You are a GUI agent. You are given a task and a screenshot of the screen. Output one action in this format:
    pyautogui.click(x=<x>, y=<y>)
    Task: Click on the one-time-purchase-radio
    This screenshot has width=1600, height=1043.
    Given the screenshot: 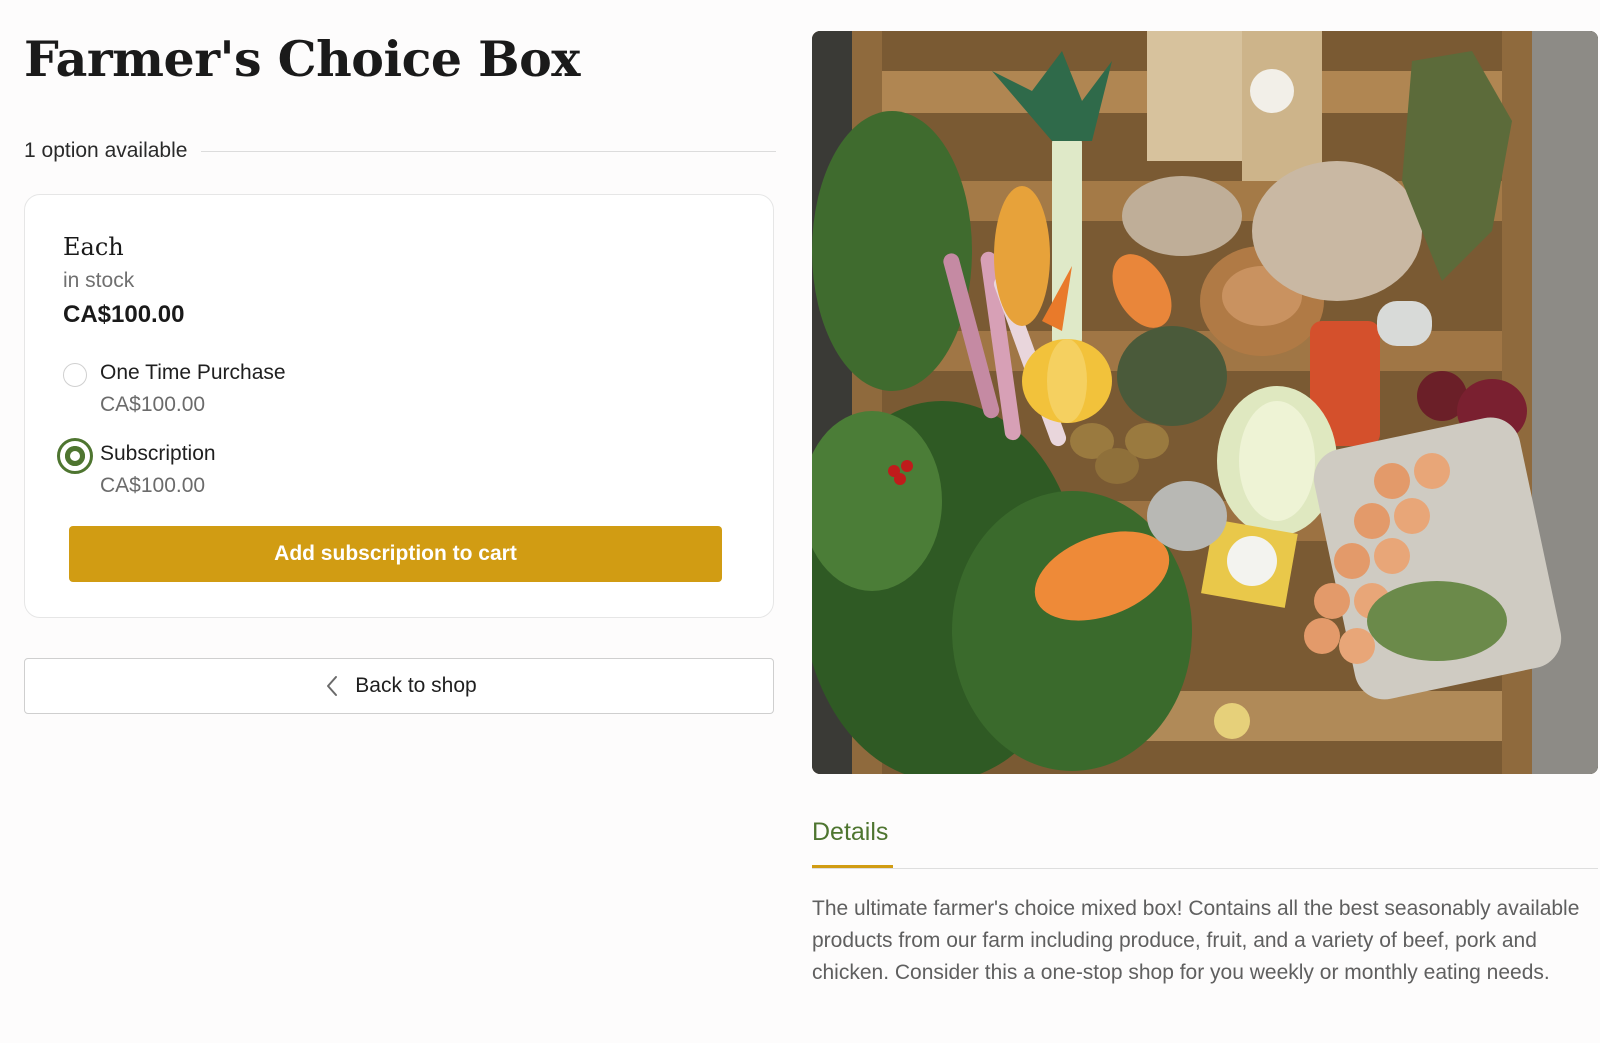 What is the action you would take?
    pyautogui.click(x=75, y=375)
    